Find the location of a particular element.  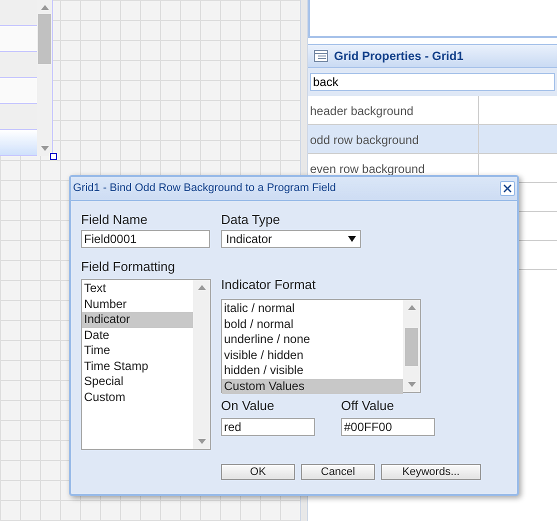

field-label: Field Formatting is located at coordinates (128, 267).